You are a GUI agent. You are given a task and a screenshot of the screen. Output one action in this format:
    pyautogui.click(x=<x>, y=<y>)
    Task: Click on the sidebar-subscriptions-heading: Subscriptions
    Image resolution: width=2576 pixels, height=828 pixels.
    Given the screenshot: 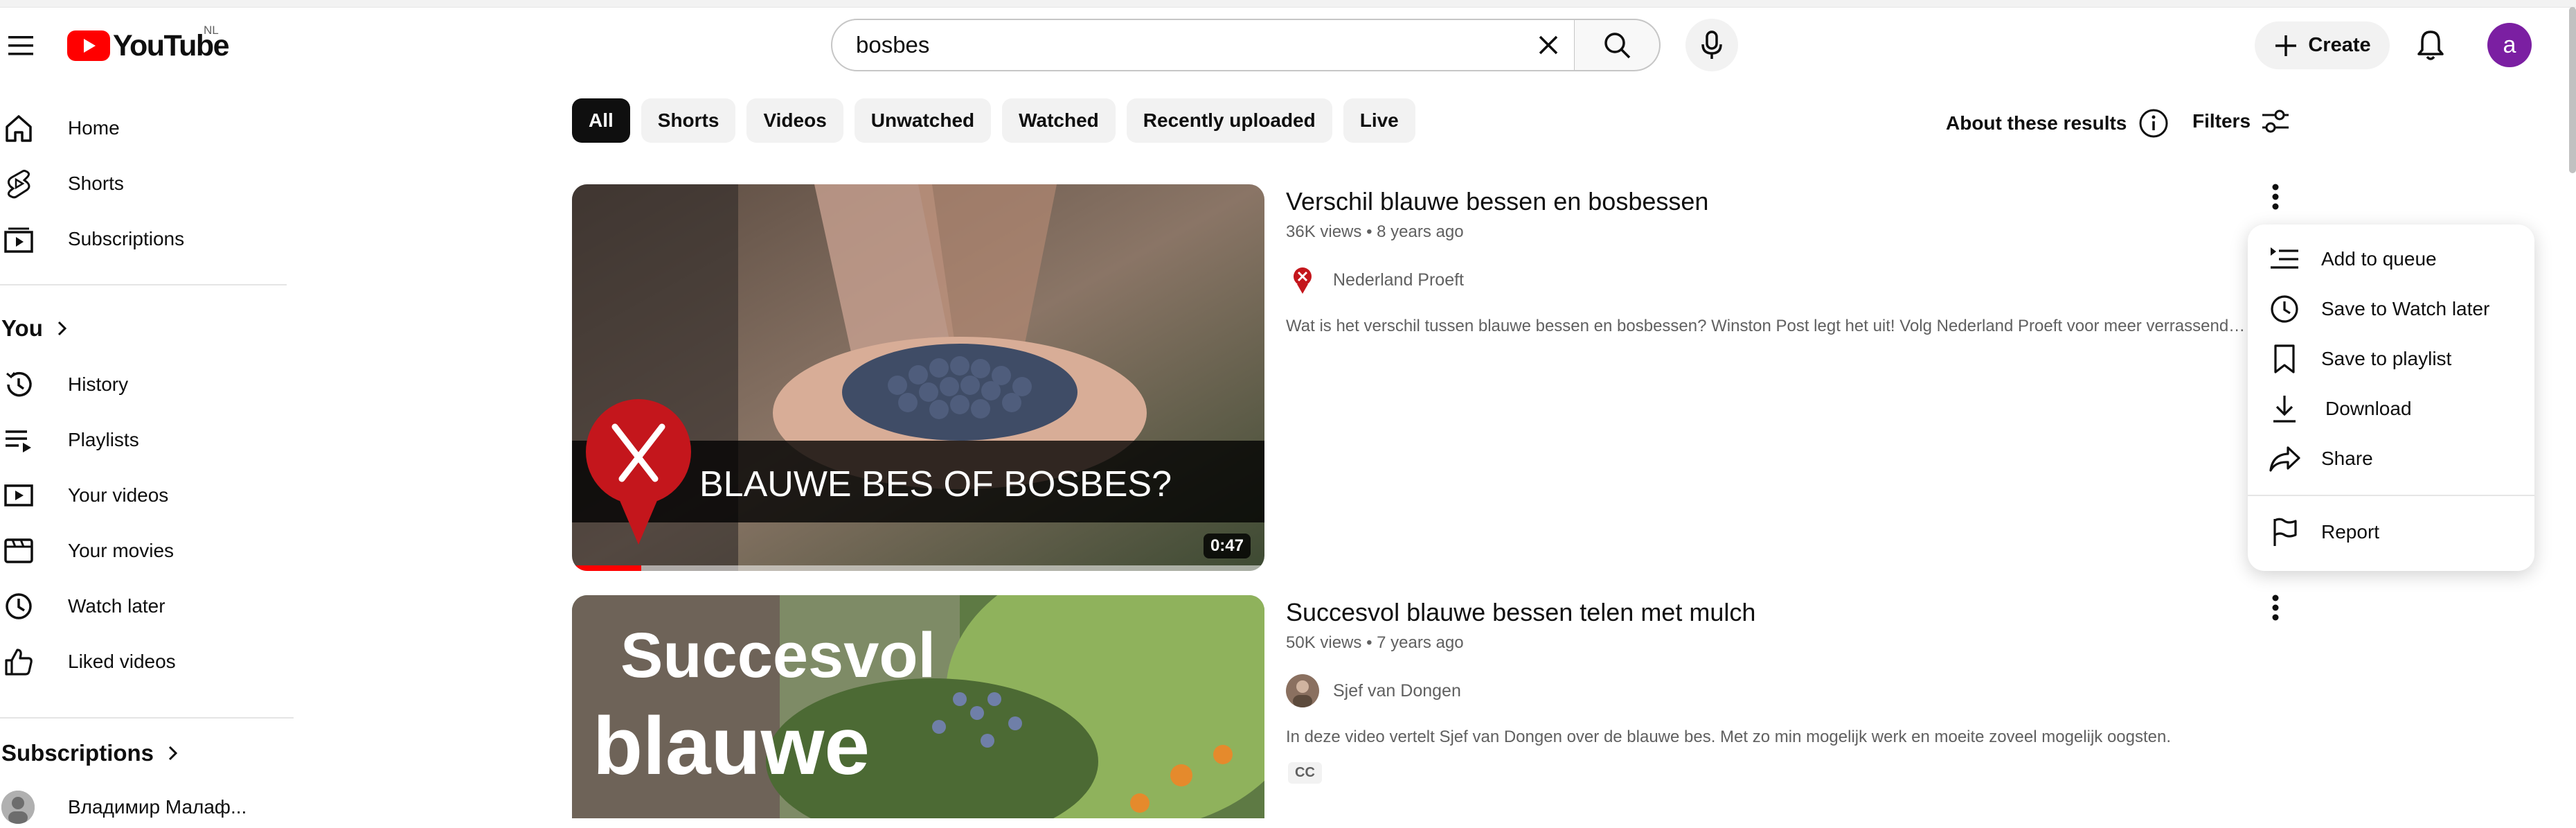 What is the action you would take?
    pyautogui.click(x=90, y=753)
    